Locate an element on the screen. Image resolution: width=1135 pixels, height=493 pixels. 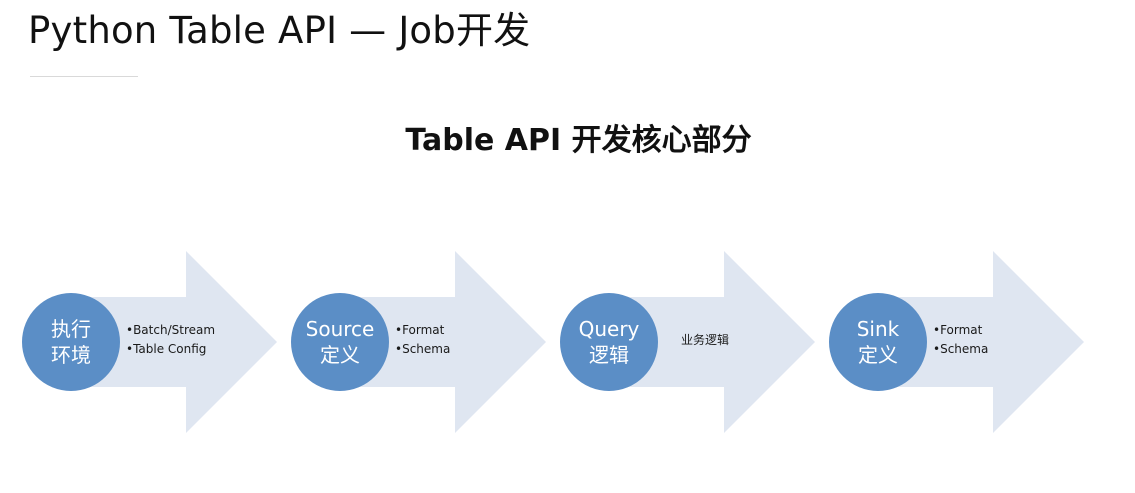
step-query-logic: Query 逻辑 业务逻辑 is located at coordinates (698, 342).